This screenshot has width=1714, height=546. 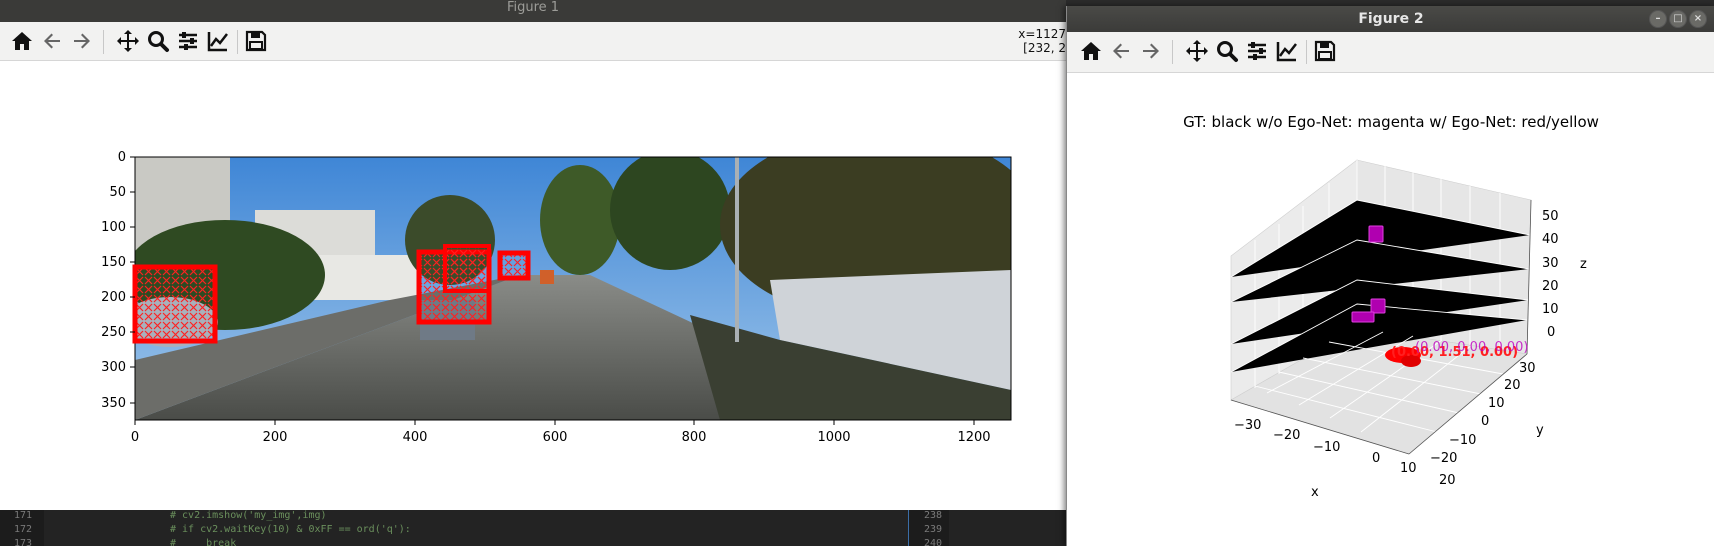 I want to click on x-tick-label: 400, so click(x=415, y=437).